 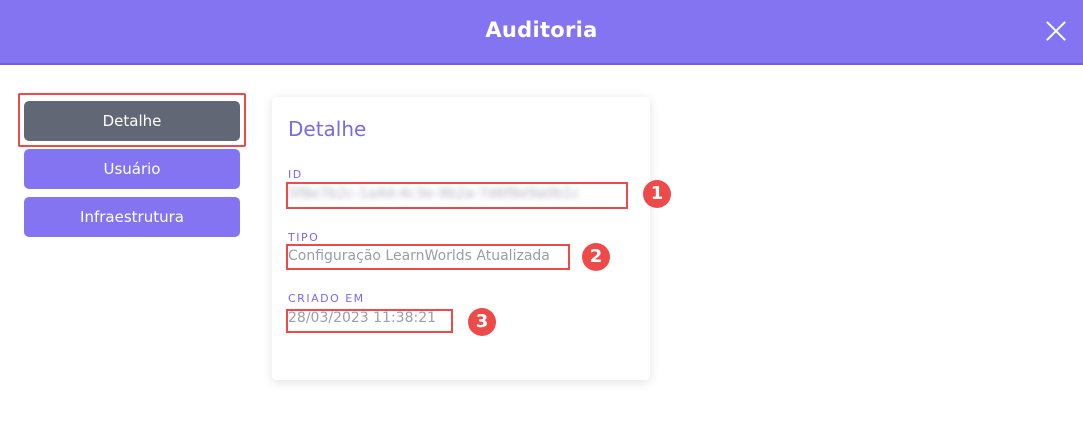 I want to click on nav-button-usuario: Usuário, so click(x=132, y=169).